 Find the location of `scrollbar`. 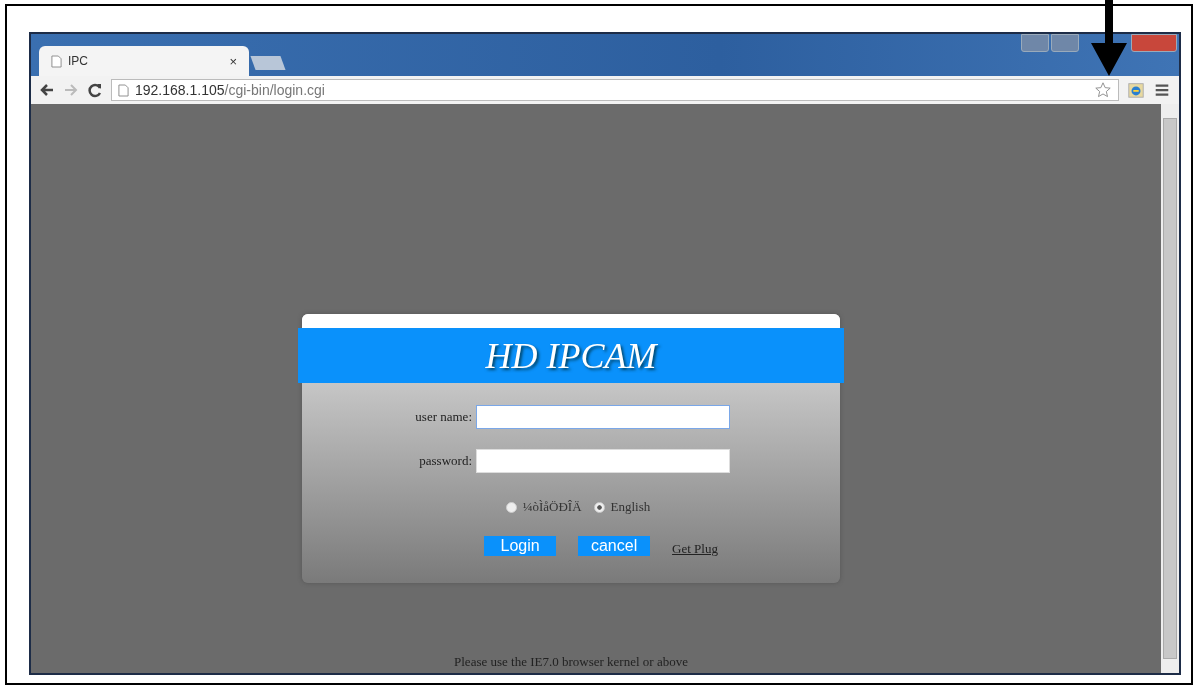

scrollbar is located at coordinates (1170, 388).